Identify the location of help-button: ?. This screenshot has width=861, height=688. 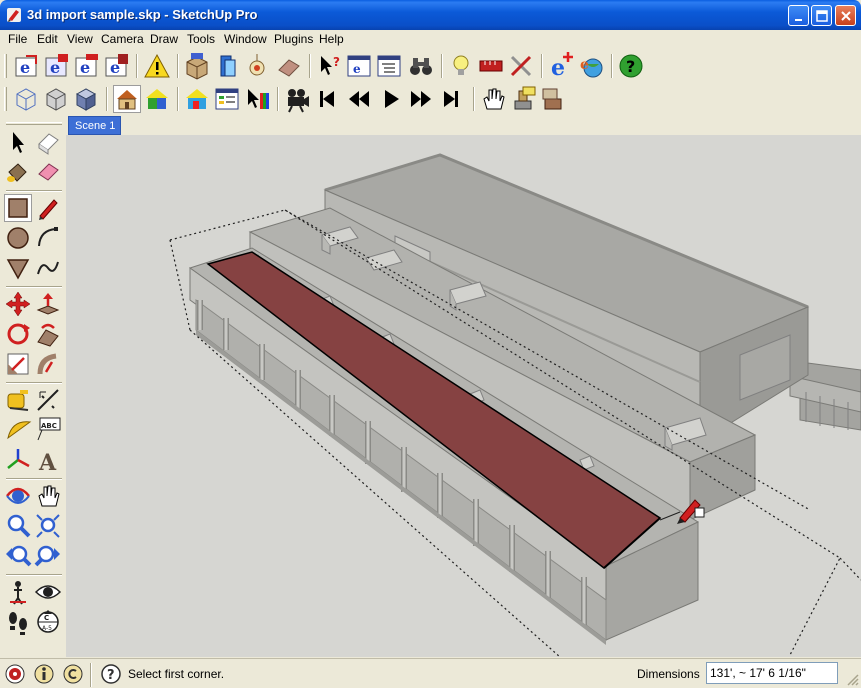
(631, 66).